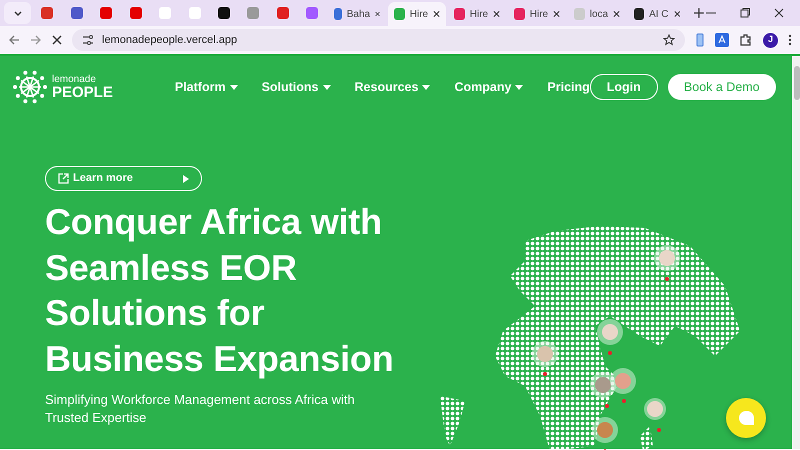 This screenshot has width=800, height=450. What do you see at coordinates (170, 40) in the screenshot?
I see `url-text: lemonadepeople.vercel.app` at bounding box center [170, 40].